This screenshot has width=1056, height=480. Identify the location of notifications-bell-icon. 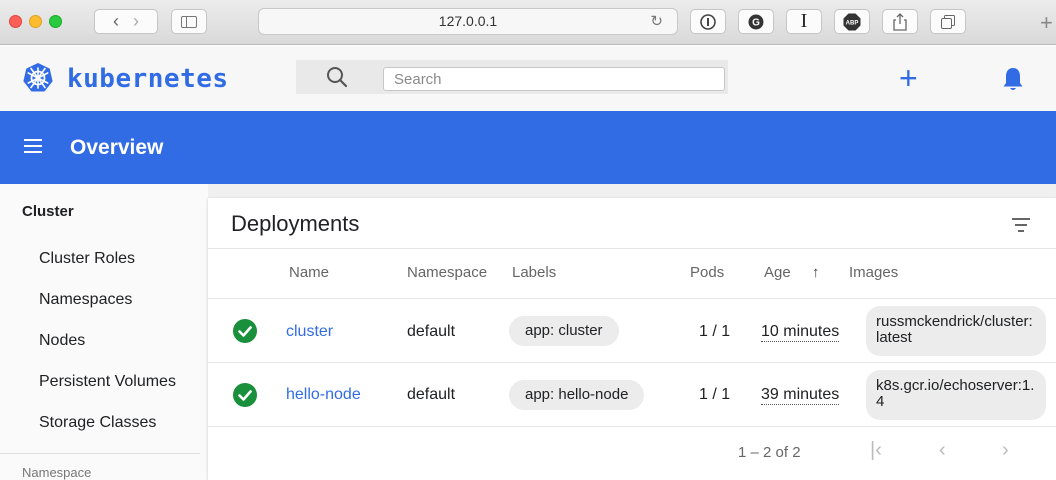
(1013, 79).